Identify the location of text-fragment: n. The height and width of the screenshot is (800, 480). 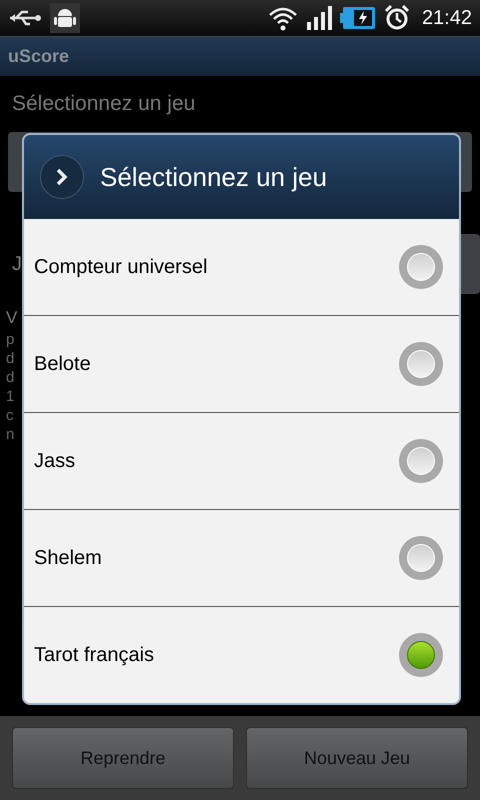
(10, 434).